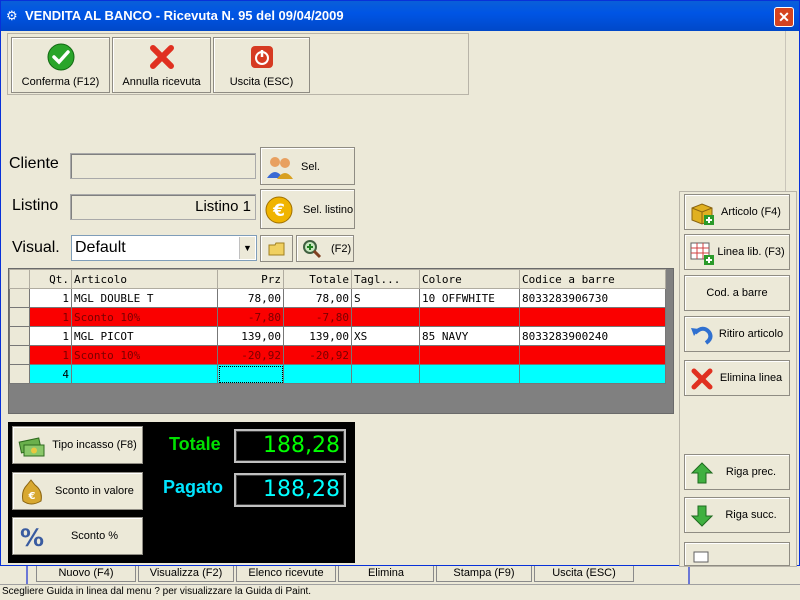 This screenshot has width=800, height=600. I want to click on discount-percent-button: % Sconto %, so click(77, 536).